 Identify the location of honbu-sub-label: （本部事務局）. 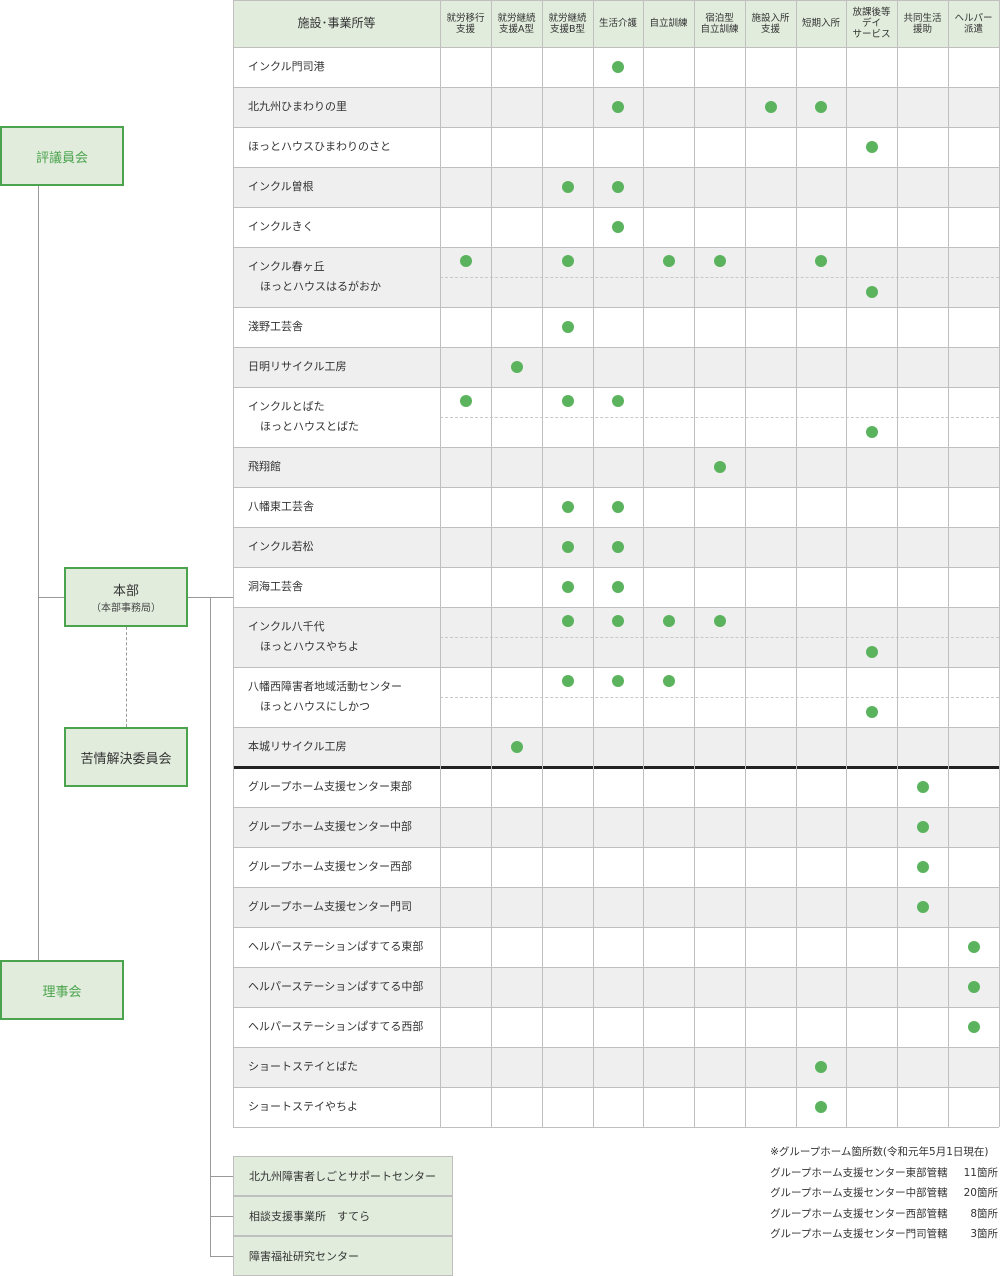
(126, 608).